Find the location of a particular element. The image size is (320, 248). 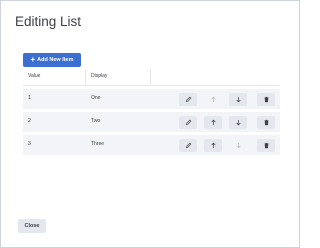

column-header-value: Value is located at coordinates (34, 76).